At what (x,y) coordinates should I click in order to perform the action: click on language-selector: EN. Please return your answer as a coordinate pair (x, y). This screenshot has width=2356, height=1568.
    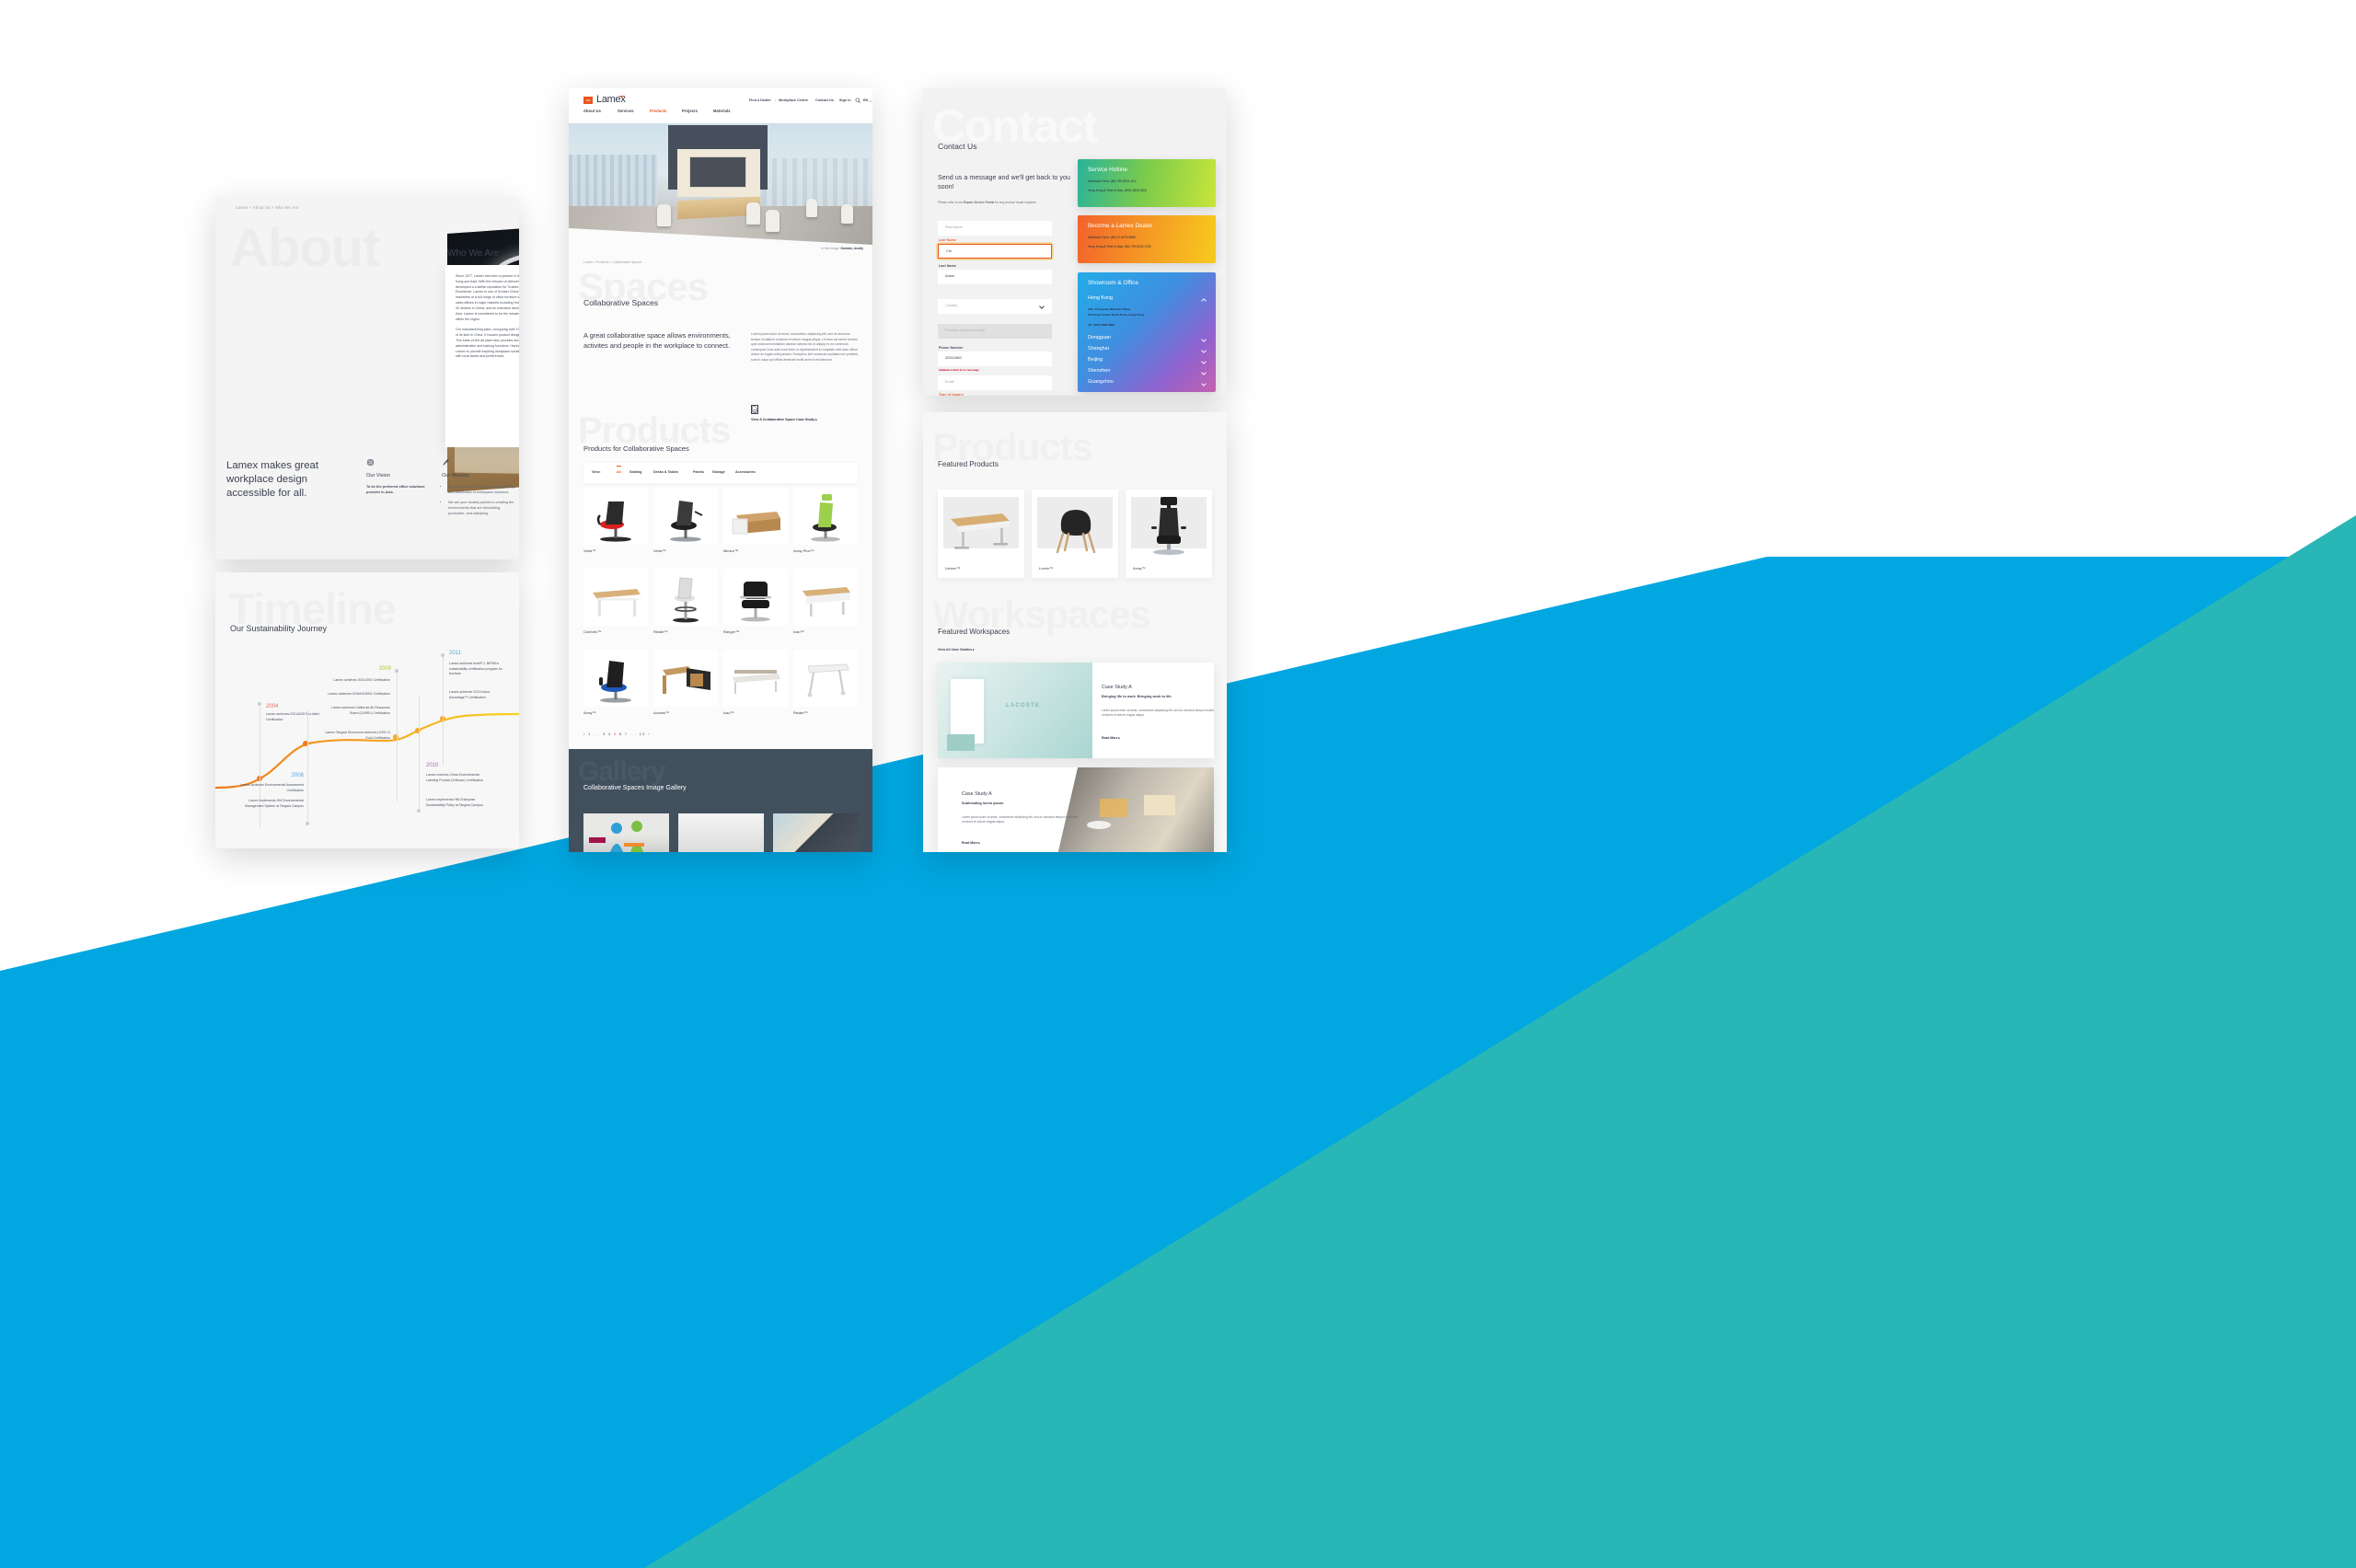
    Looking at the image, I should click on (865, 100).